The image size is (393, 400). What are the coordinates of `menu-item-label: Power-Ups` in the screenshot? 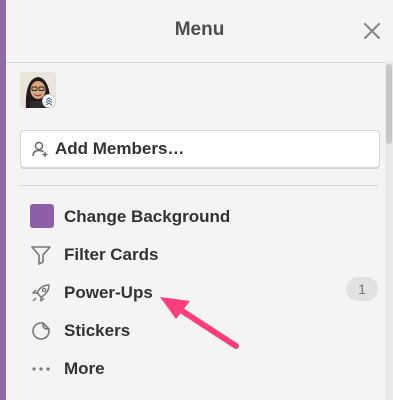 It's located at (108, 292).